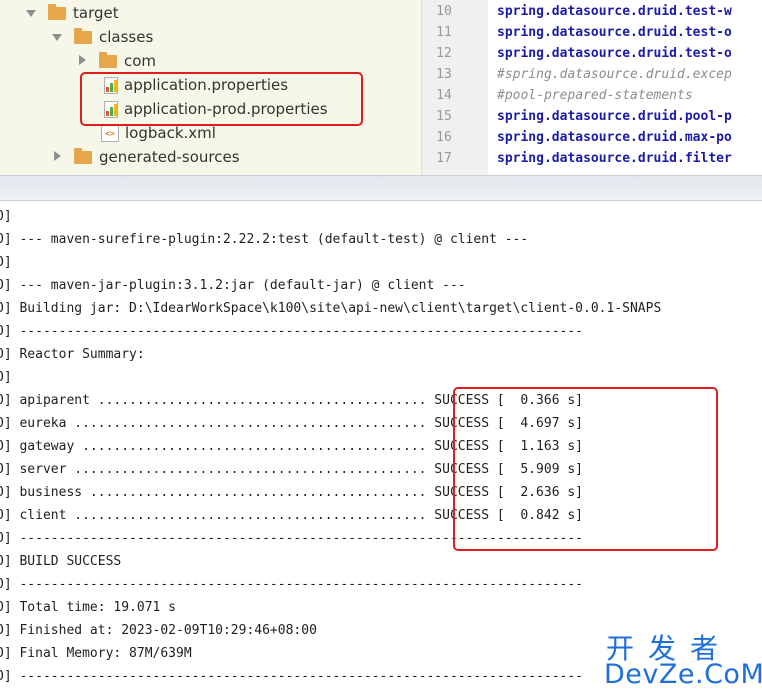  I want to click on line-number-gutter: 10 11 12 13 14 15 16 17, so click(455, 87).